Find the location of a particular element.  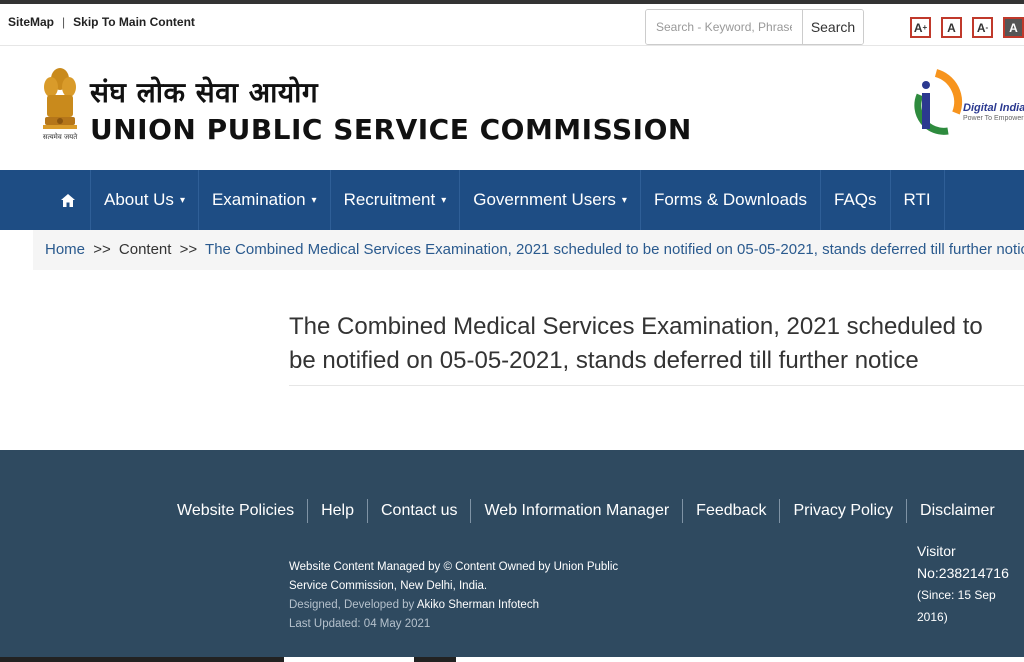

skip-to-main-link: Skip To Main Content is located at coordinates (134, 22).